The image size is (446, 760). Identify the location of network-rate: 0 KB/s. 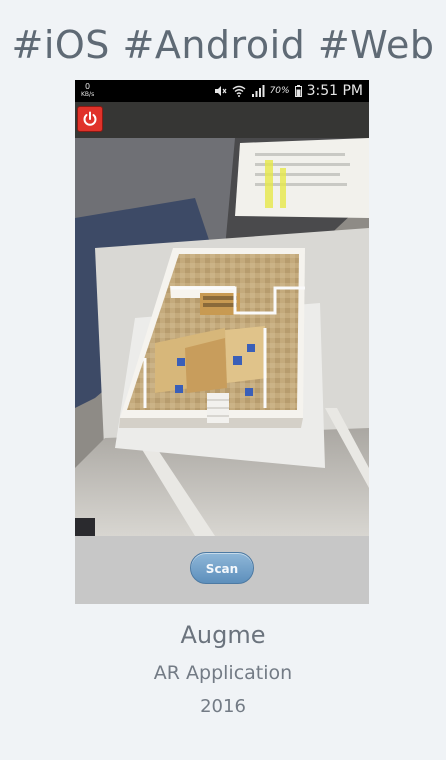
(87, 90).